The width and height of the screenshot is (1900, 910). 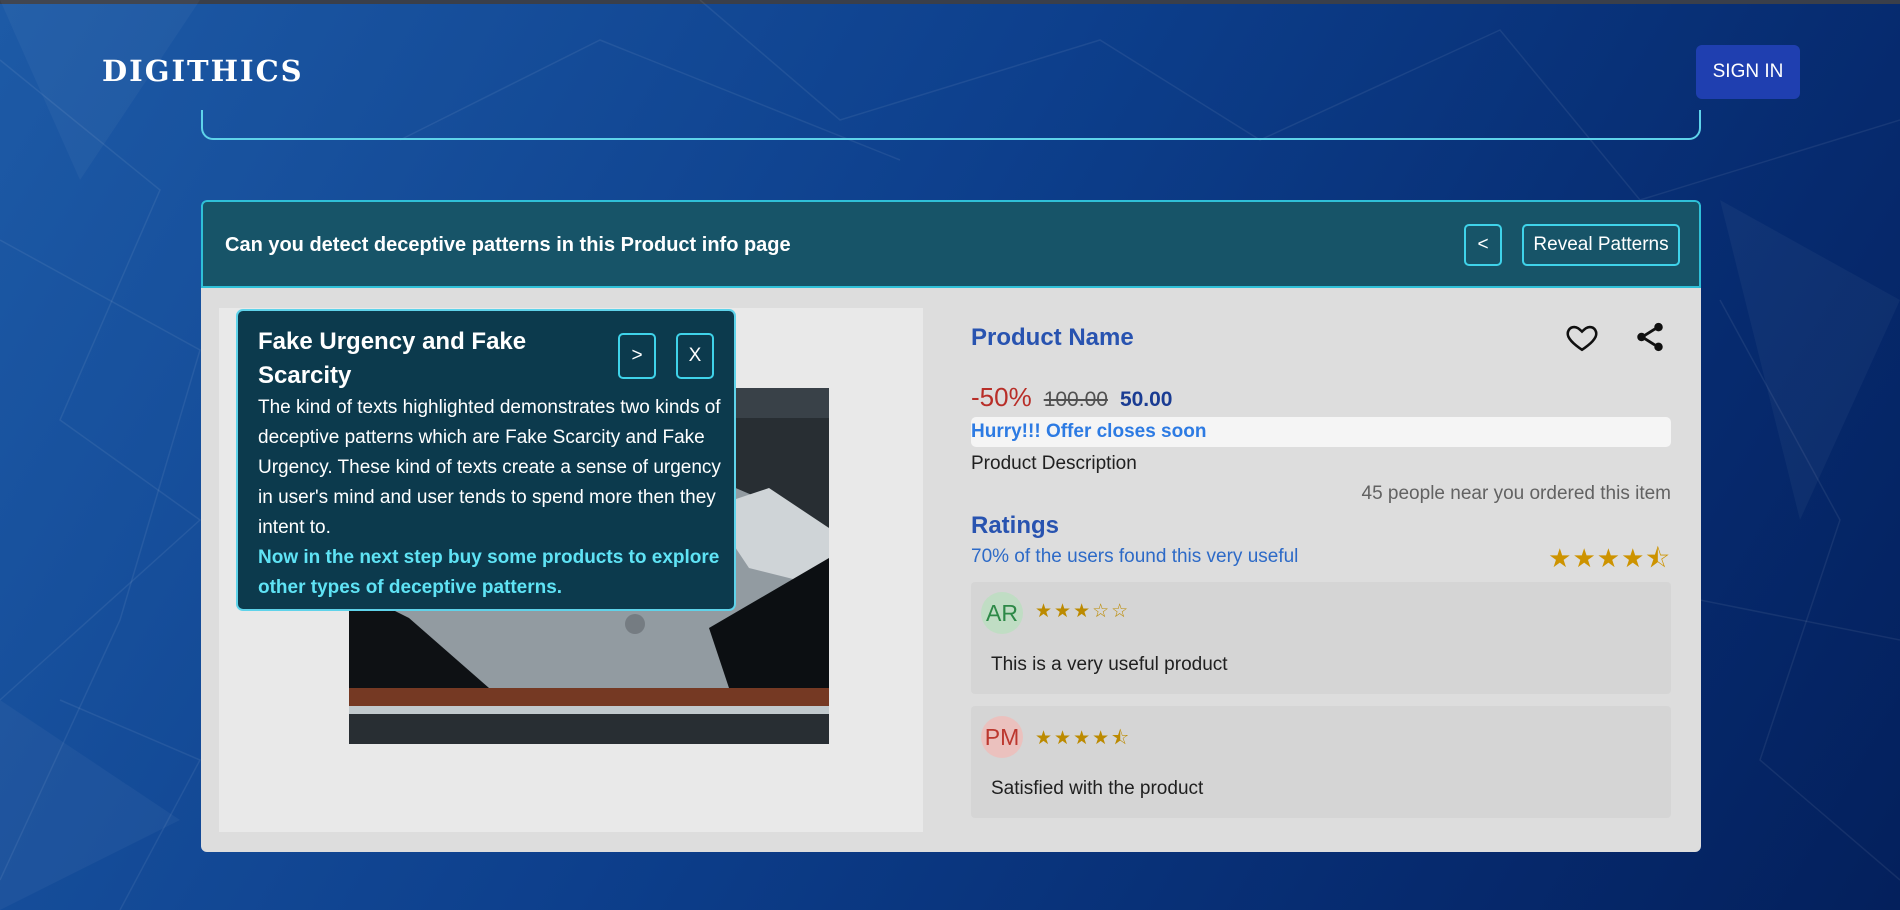 I want to click on popup-title: Fake Urgency and Fake Scarcity, so click(x=392, y=358).